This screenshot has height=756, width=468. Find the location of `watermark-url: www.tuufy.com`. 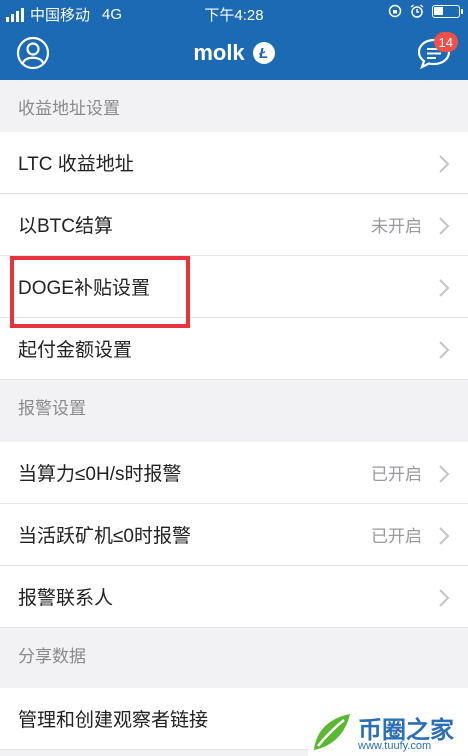

watermark-url: www.tuufy.com is located at coordinates (395, 746).